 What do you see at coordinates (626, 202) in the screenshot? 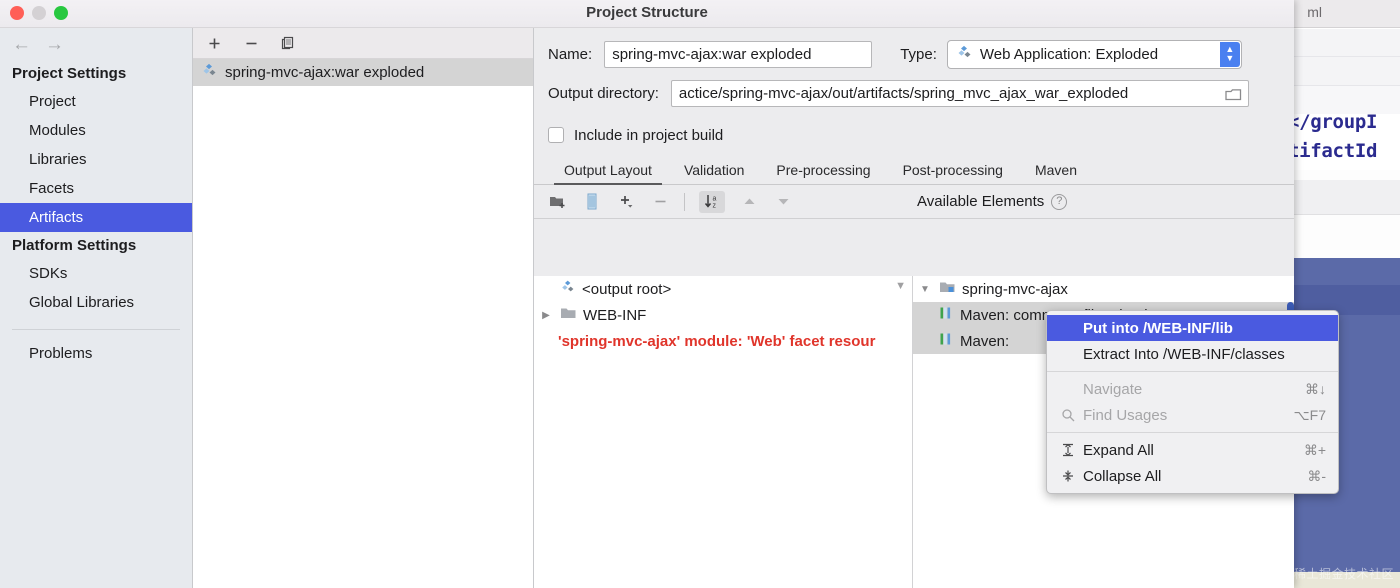
I see `plus-dropdown-icon` at bounding box center [626, 202].